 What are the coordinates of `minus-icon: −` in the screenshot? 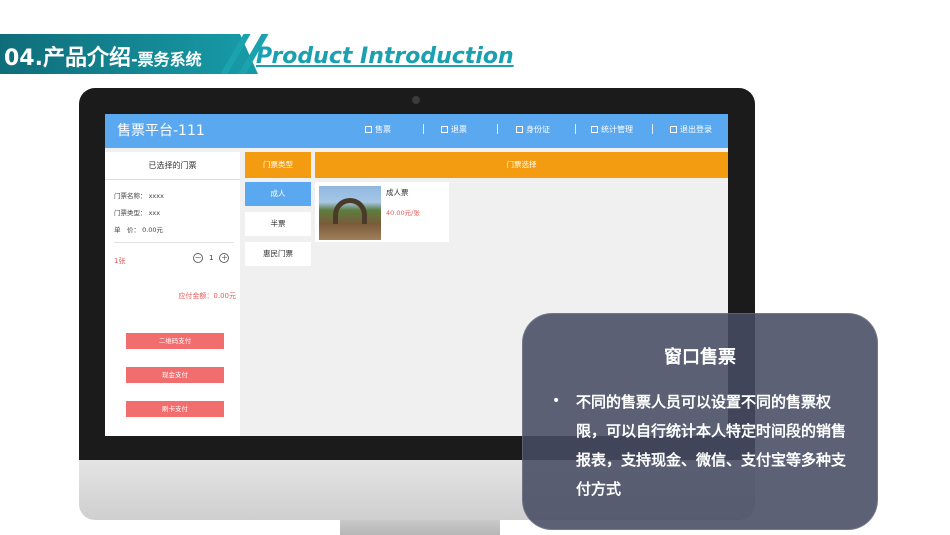 It's located at (198, 258).